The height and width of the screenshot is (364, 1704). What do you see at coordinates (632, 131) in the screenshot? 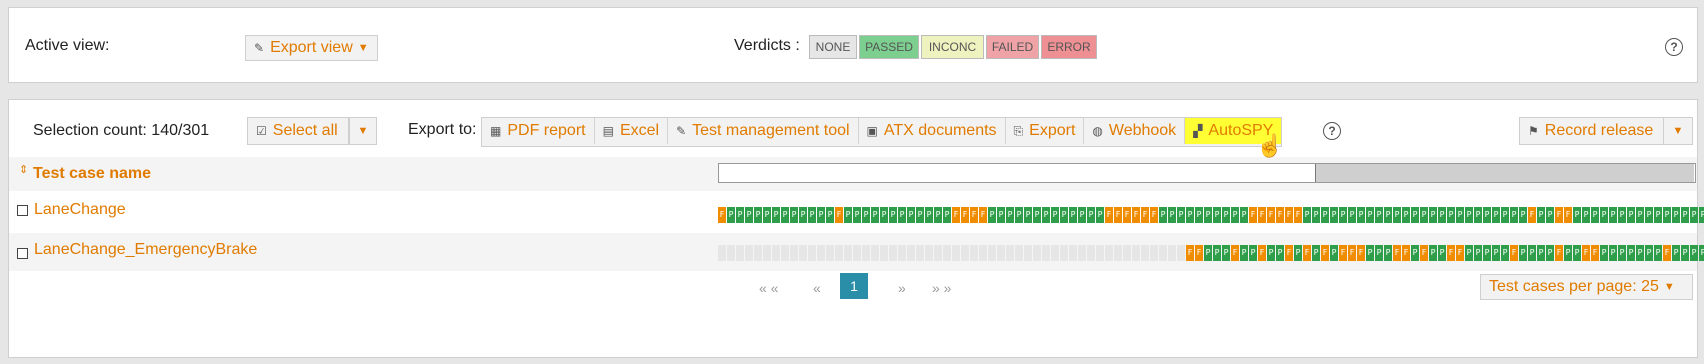
I see `excel-button: ▤ Excel` at bounding box center [632, 131].